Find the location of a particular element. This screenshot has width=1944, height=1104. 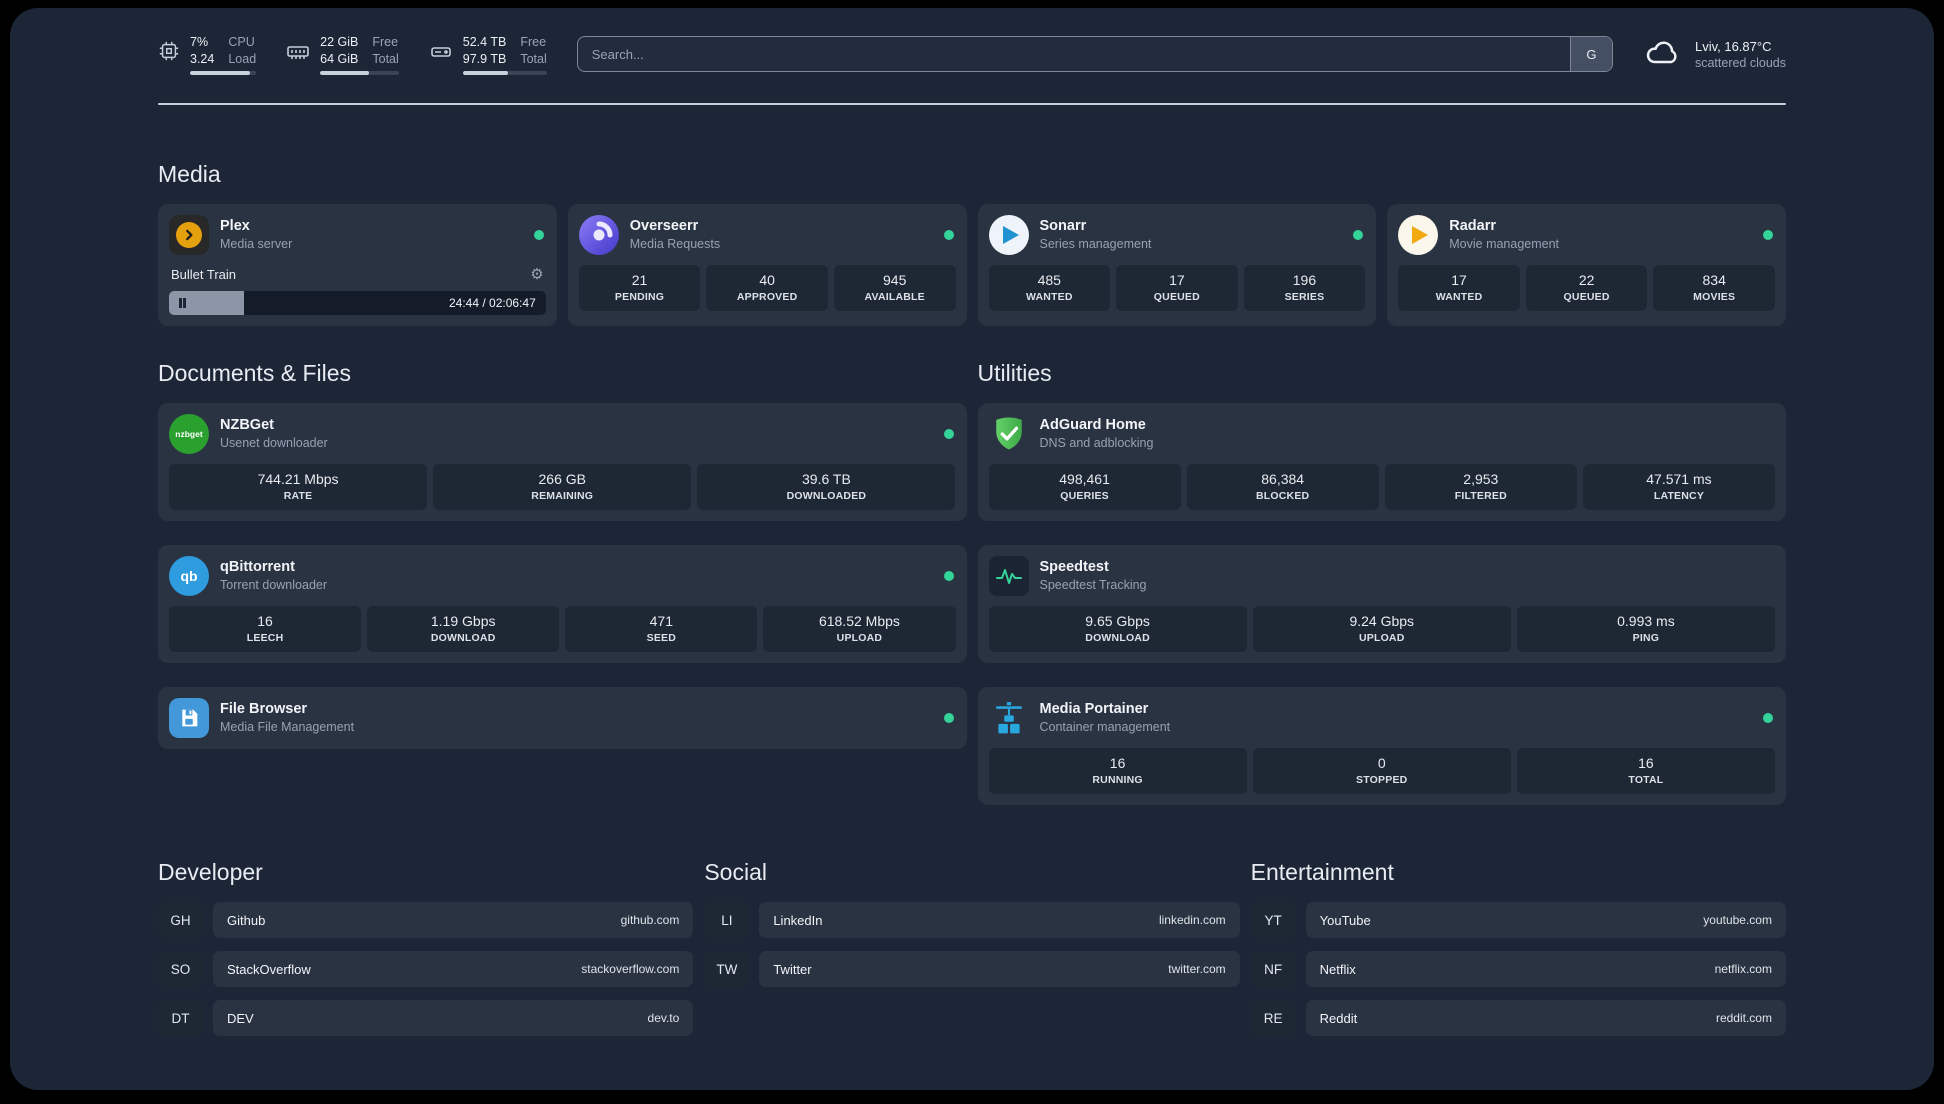

bookmark-name: DEV is located at coordinates (240, 1018).